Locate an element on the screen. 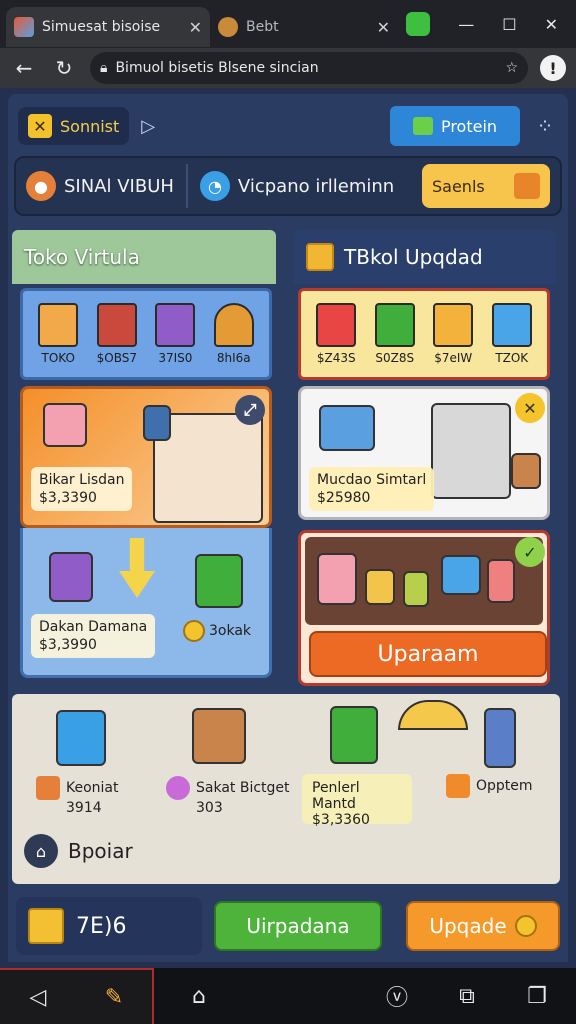 This screenshot has width=576, height=1024. item-price: $3,3390 is located at coordinates (68, 498).